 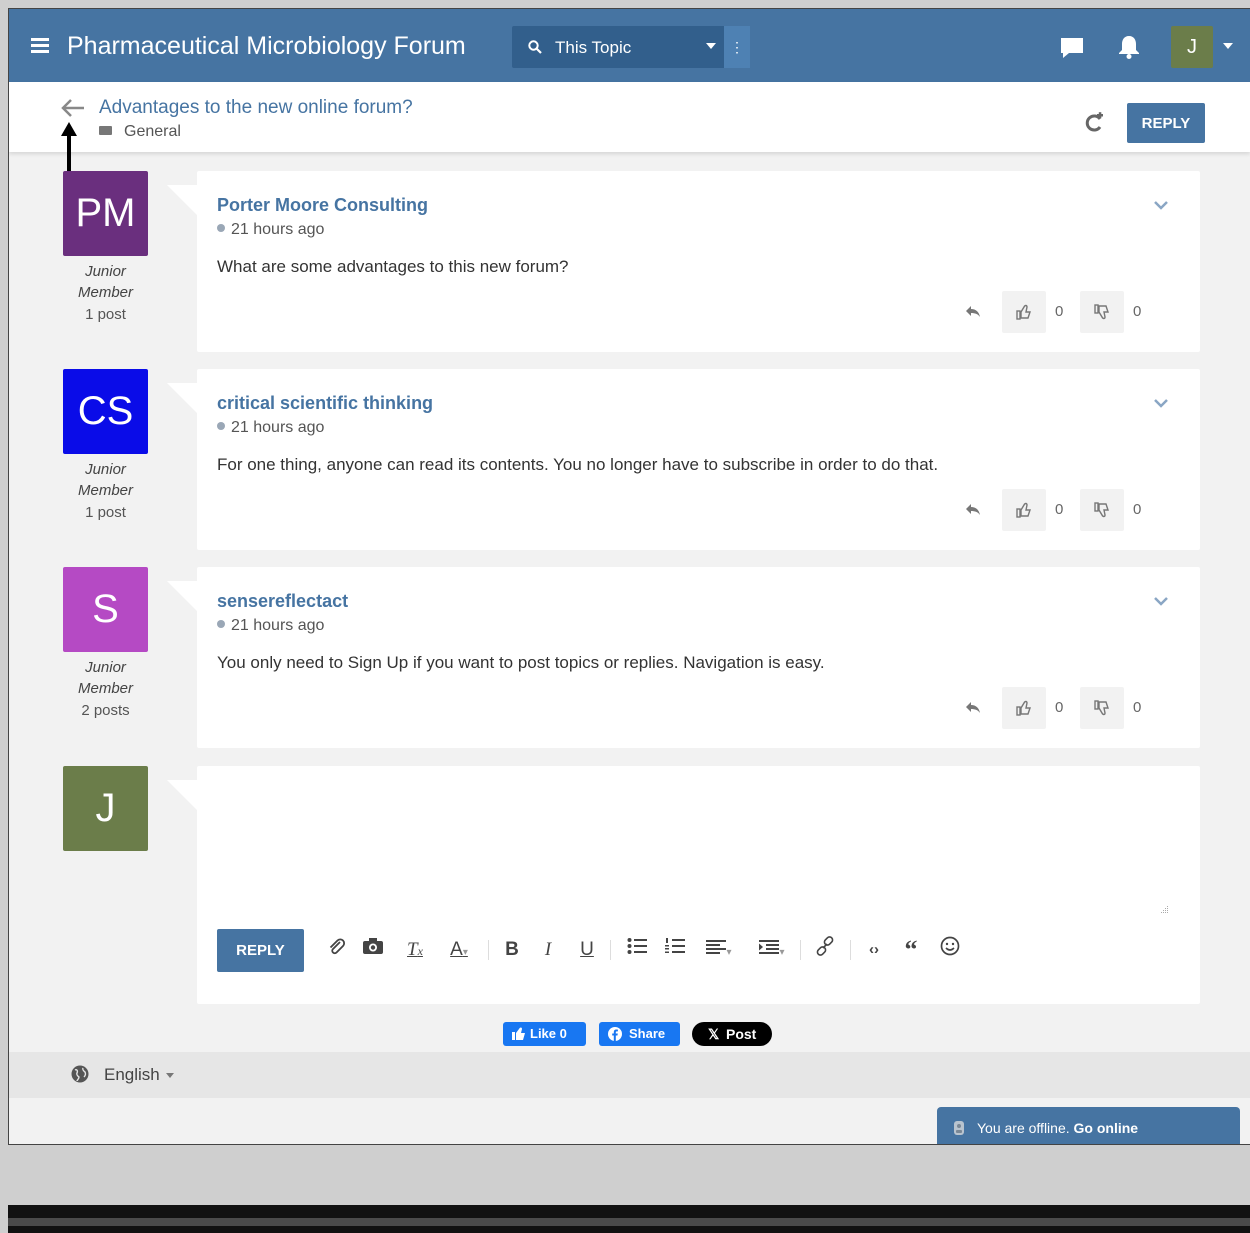 I want to click on x-logo-icon: 𝕏, so click(x=714, y=1034).